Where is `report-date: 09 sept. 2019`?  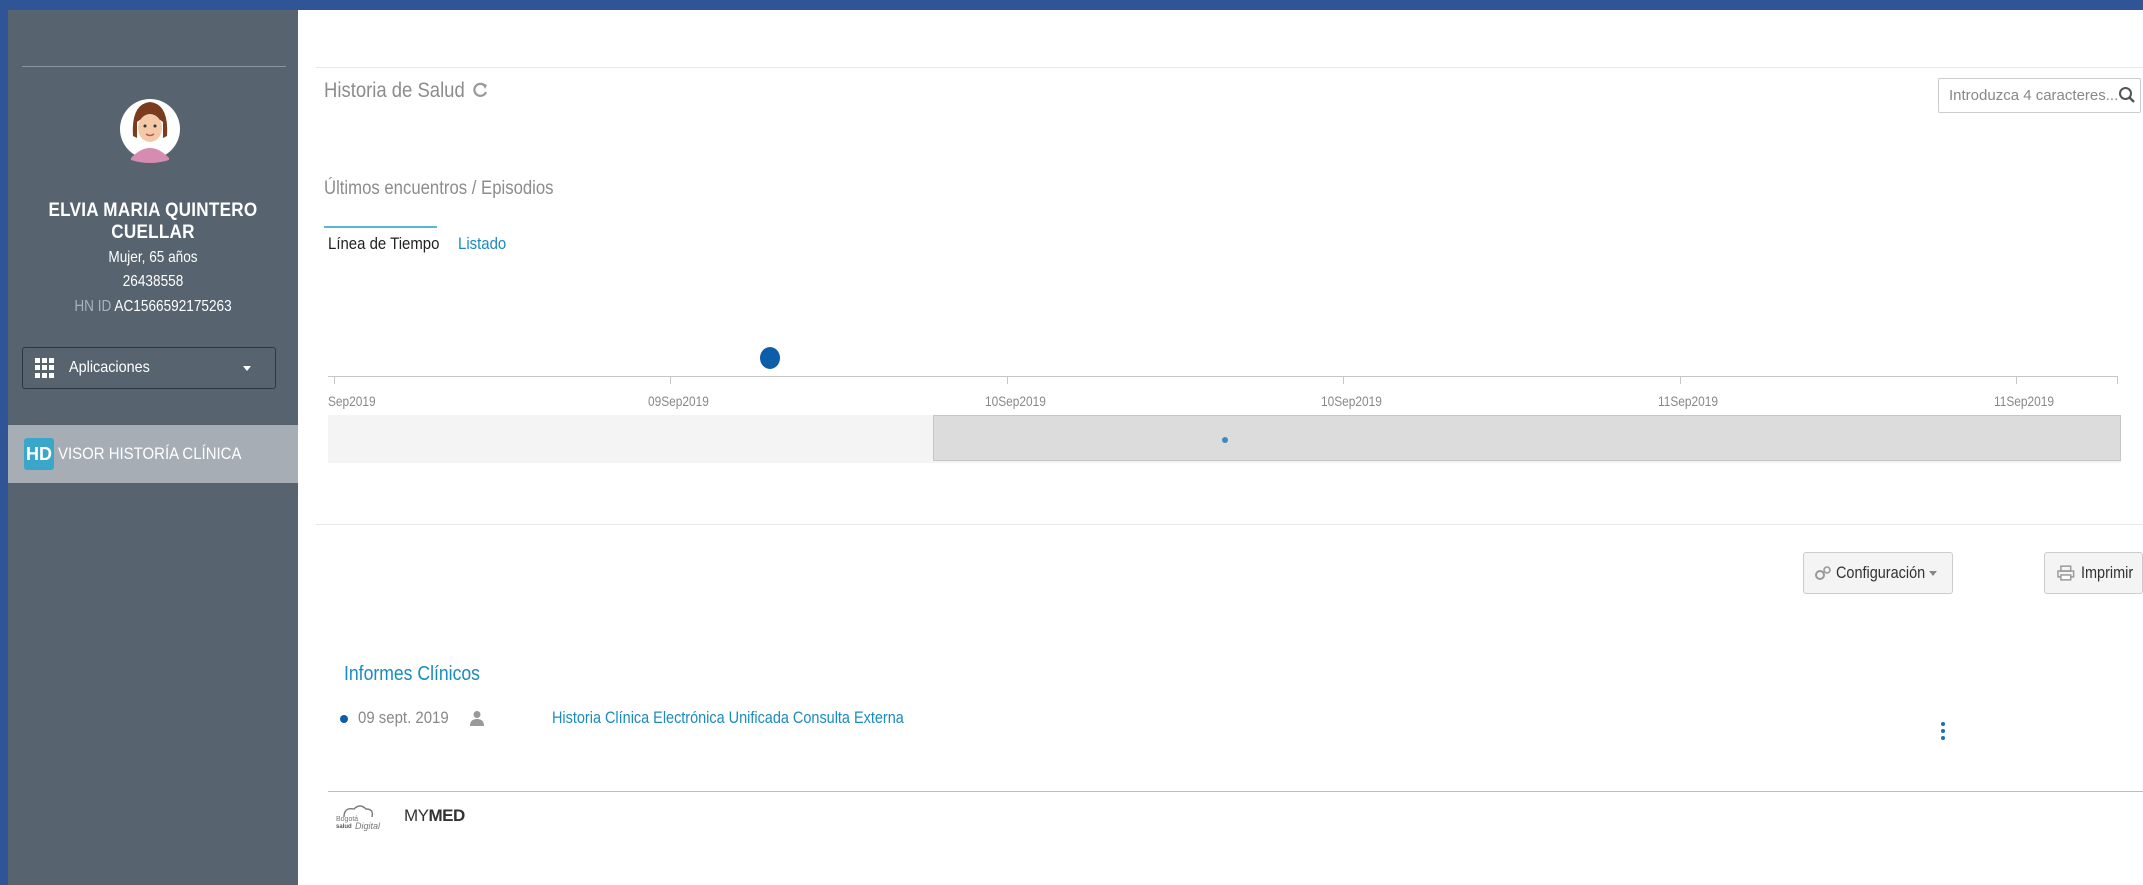
report-date: 09 sept. 2019 is located at coordinates (403, 717).